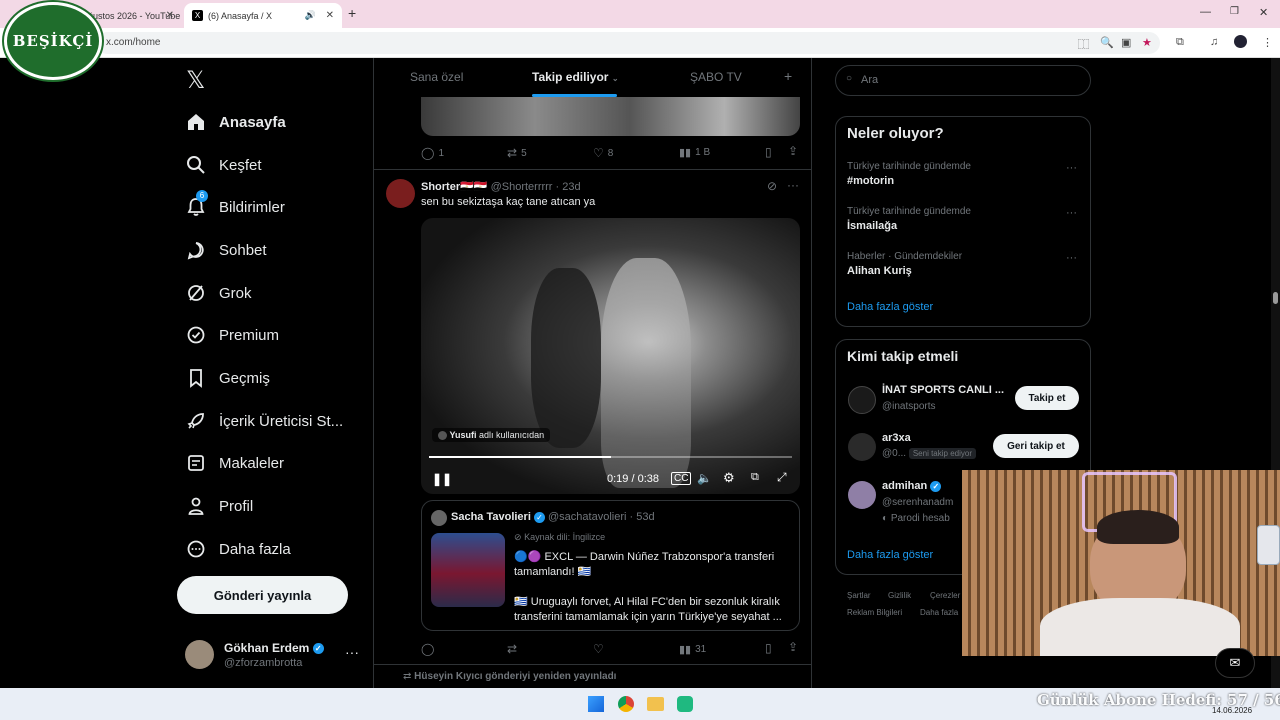 Image resolution: width=1280 pixels, height=720 pixels. I want to click on views-button: ▮▮ 31, so click(692, 649).